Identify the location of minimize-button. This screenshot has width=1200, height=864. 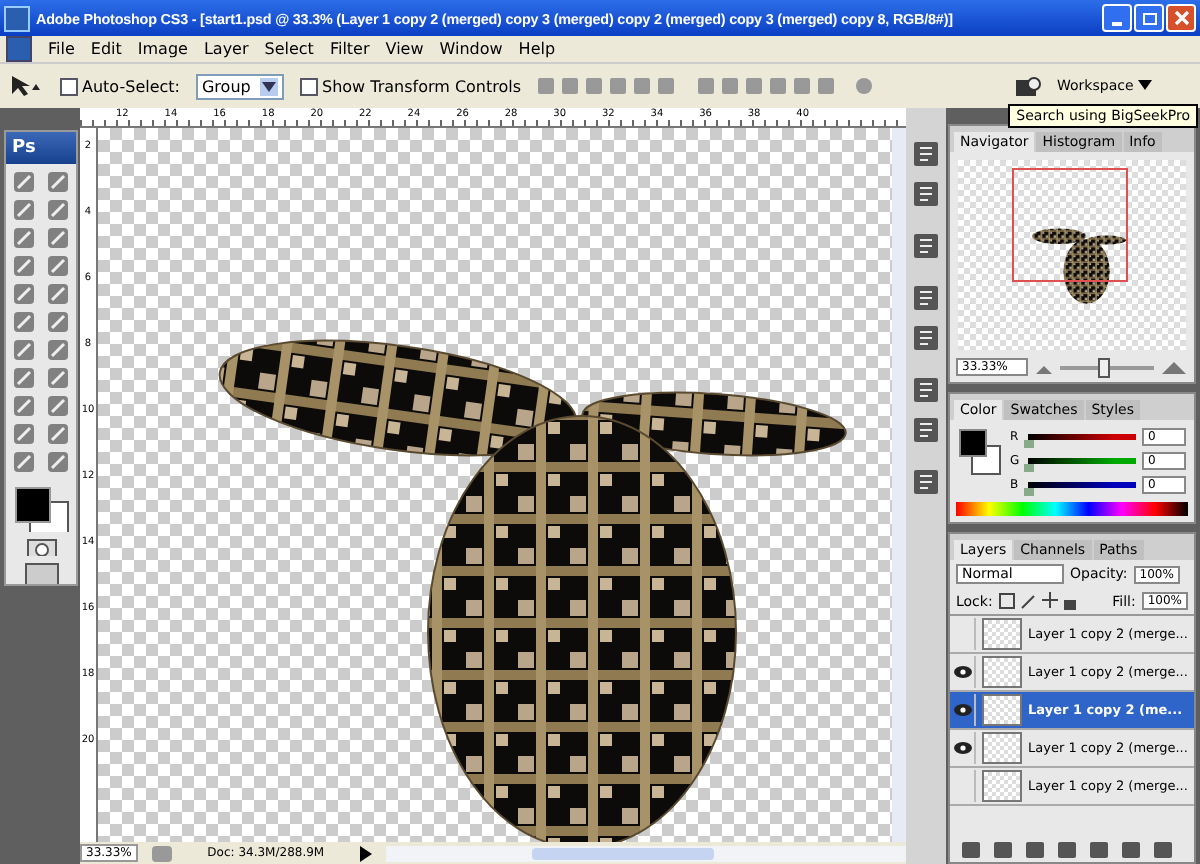
(1117, 18).